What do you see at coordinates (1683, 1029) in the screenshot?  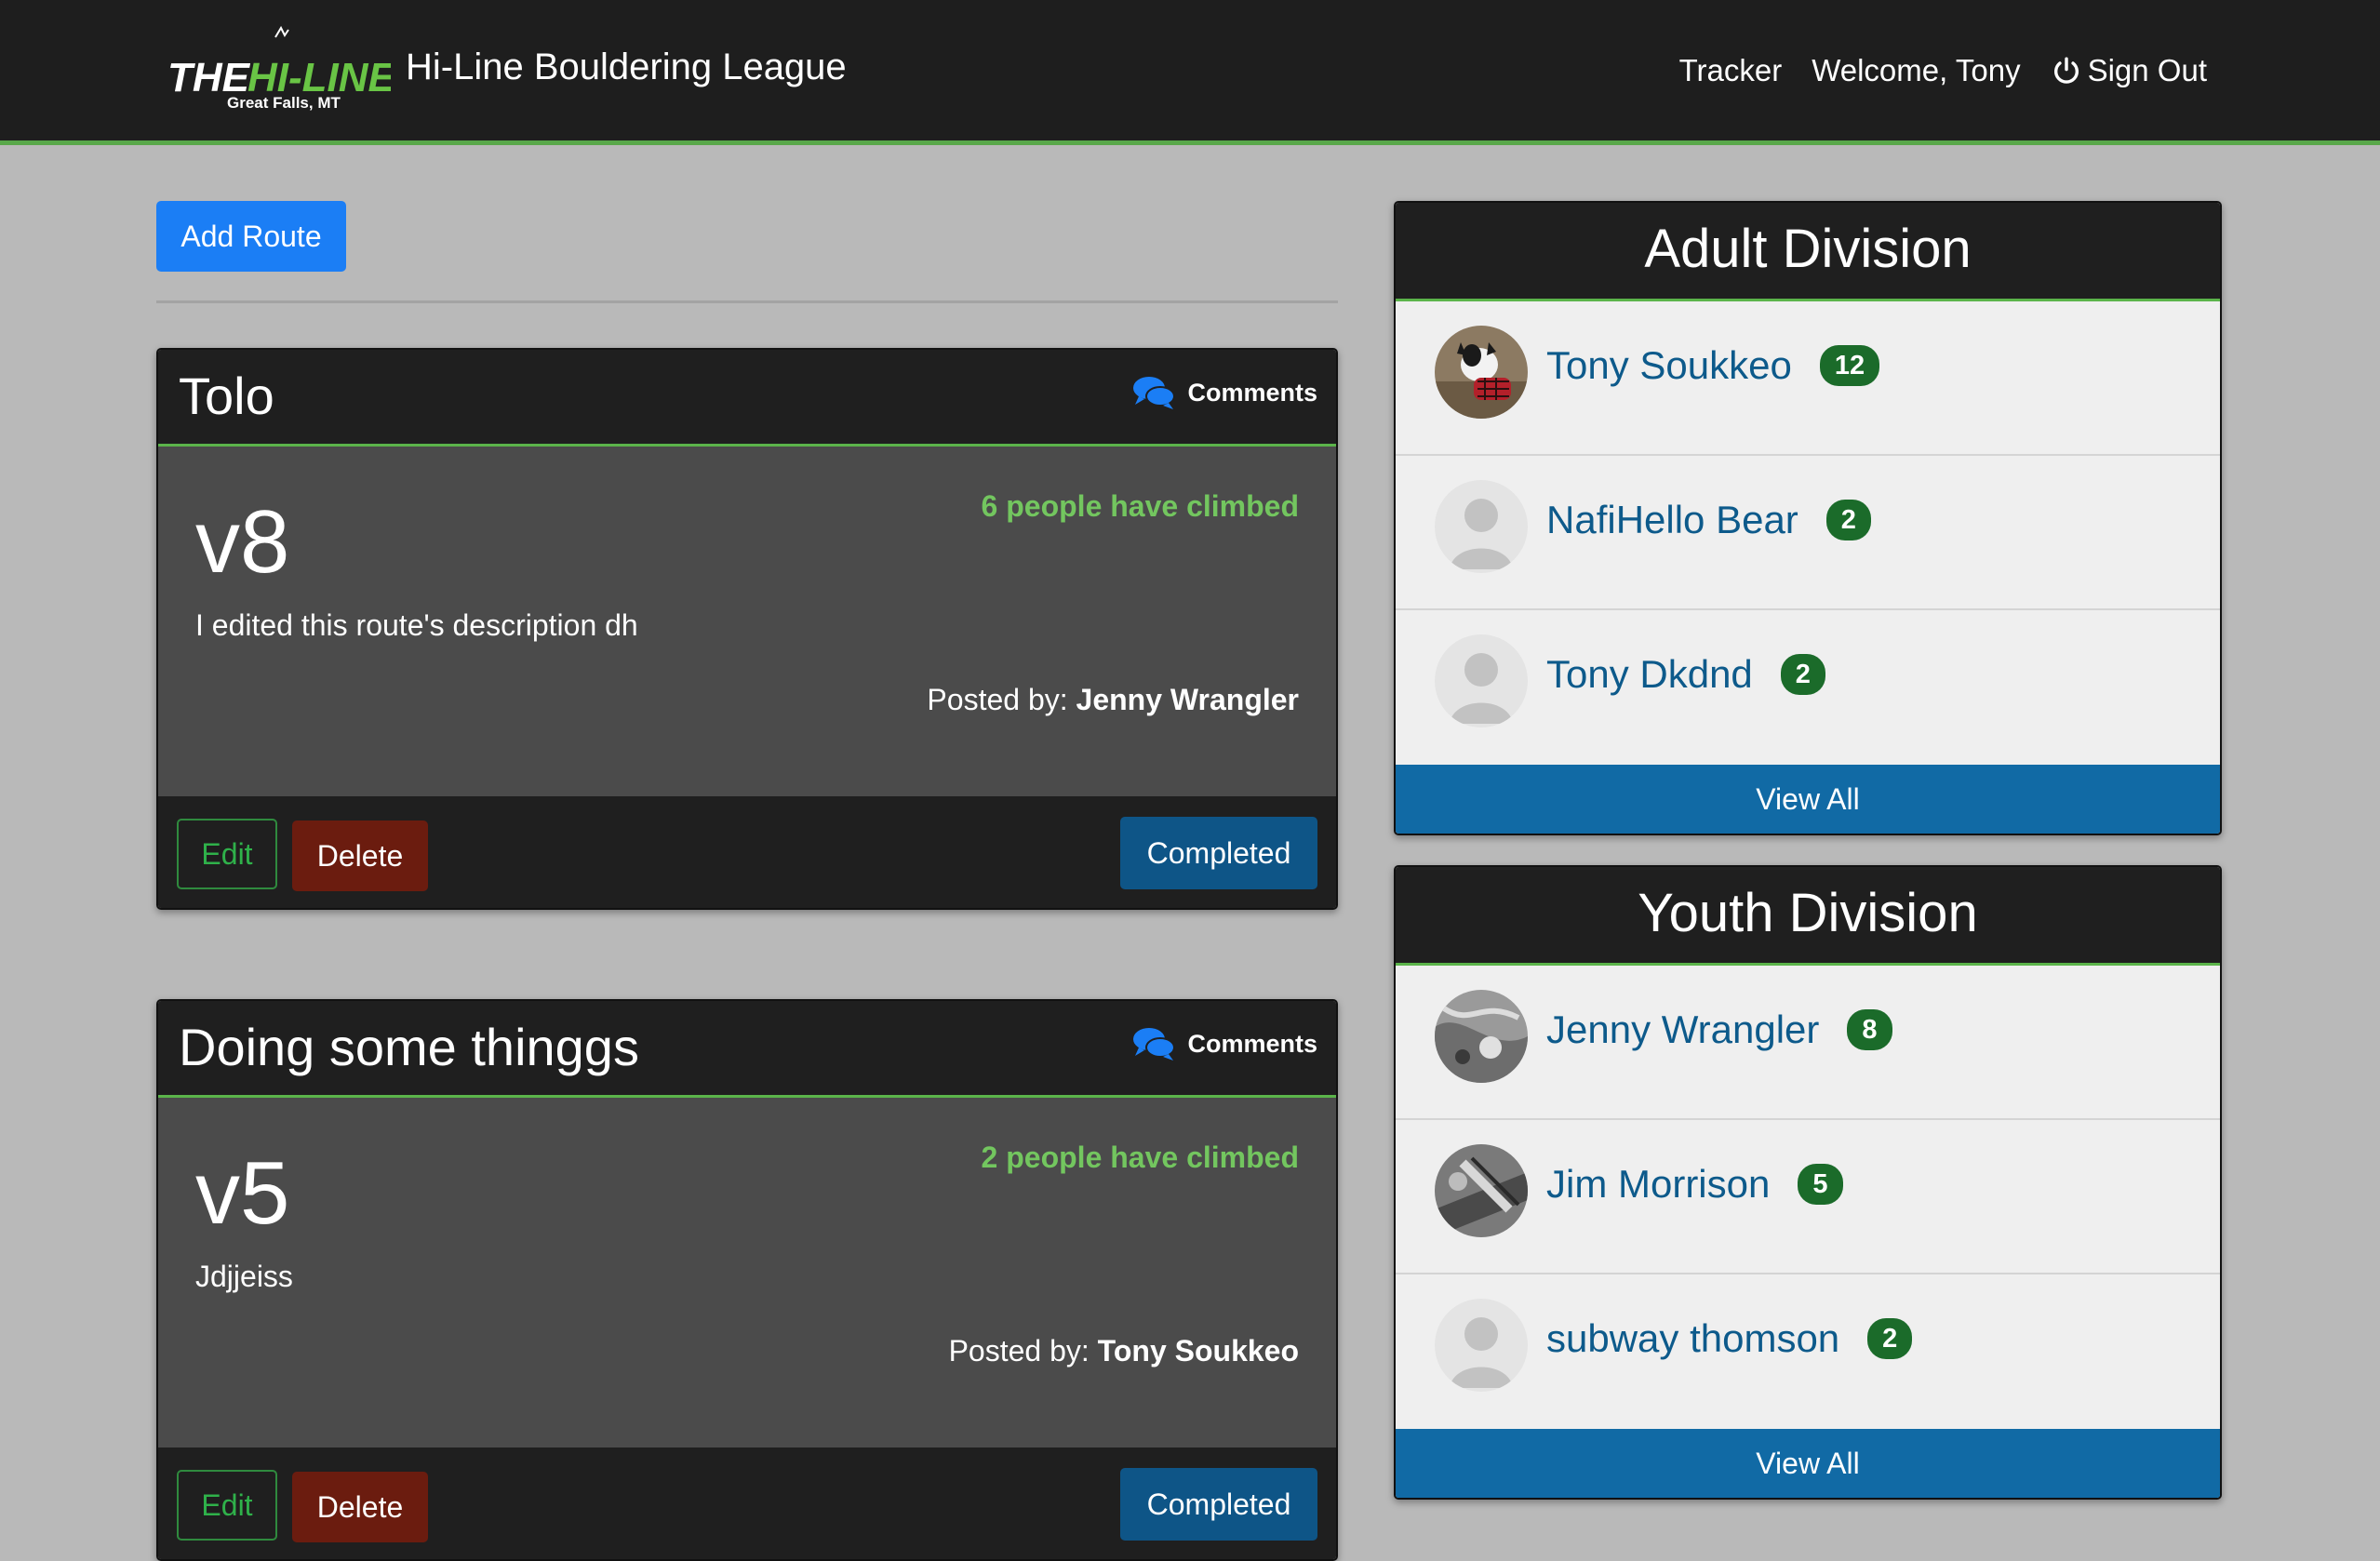 I see `leader-name: Jenny Wrangler` at bounding box center [1683, 1029].